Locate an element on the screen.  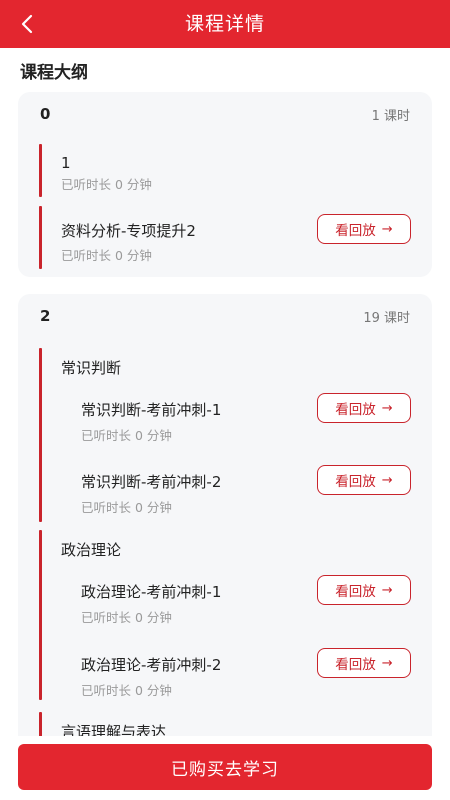
lesson-title: 资料分析-专项提升2 is located at coordinates (128, 230).